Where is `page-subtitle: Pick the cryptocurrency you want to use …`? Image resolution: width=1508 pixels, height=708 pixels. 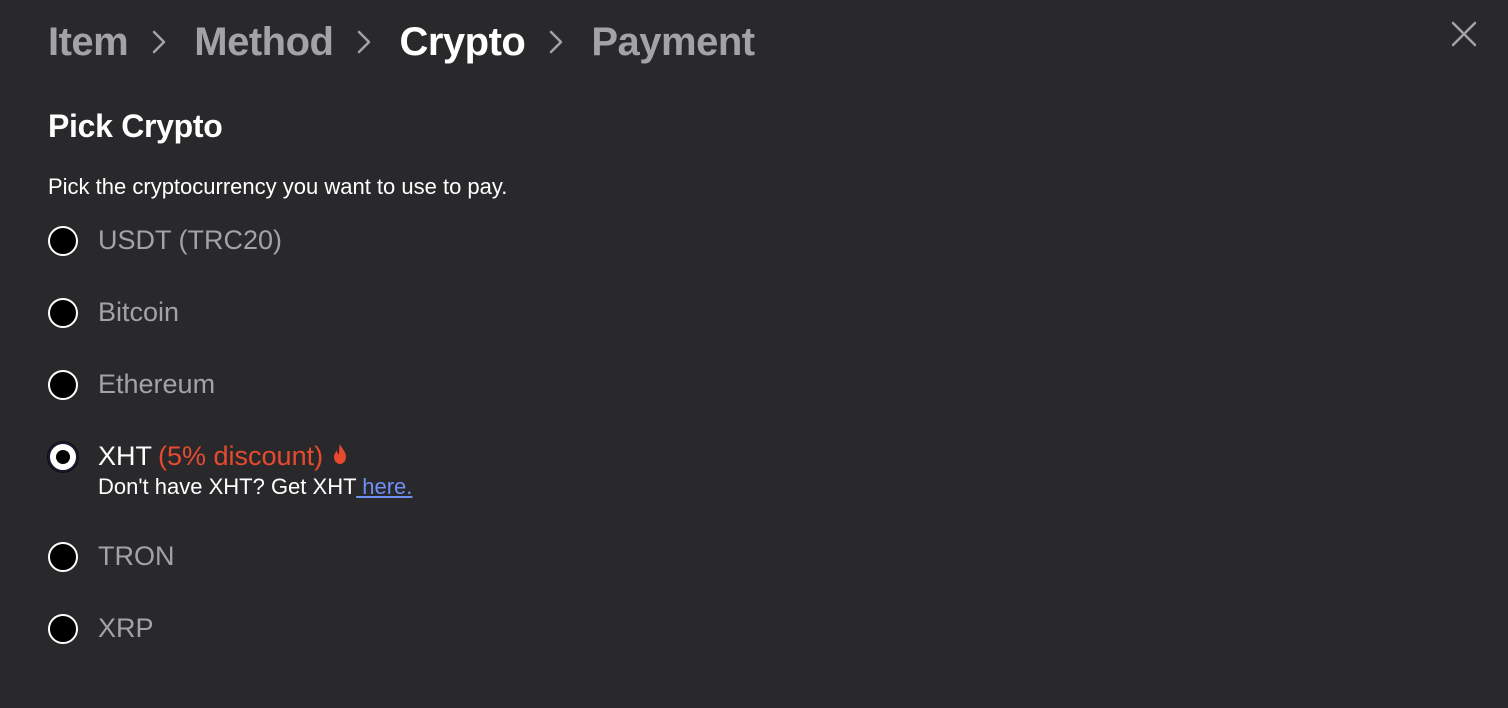 page-subtitle: Pick the cryptocurrency you want to use … is located at coordinates (278, 186).